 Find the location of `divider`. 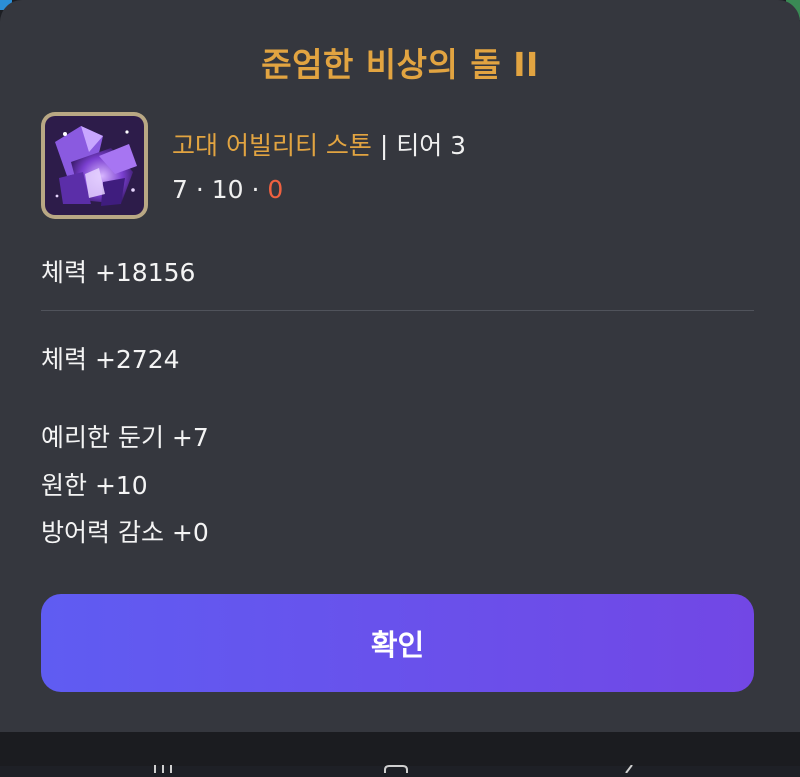

divider is located at coordinates (397, 310).